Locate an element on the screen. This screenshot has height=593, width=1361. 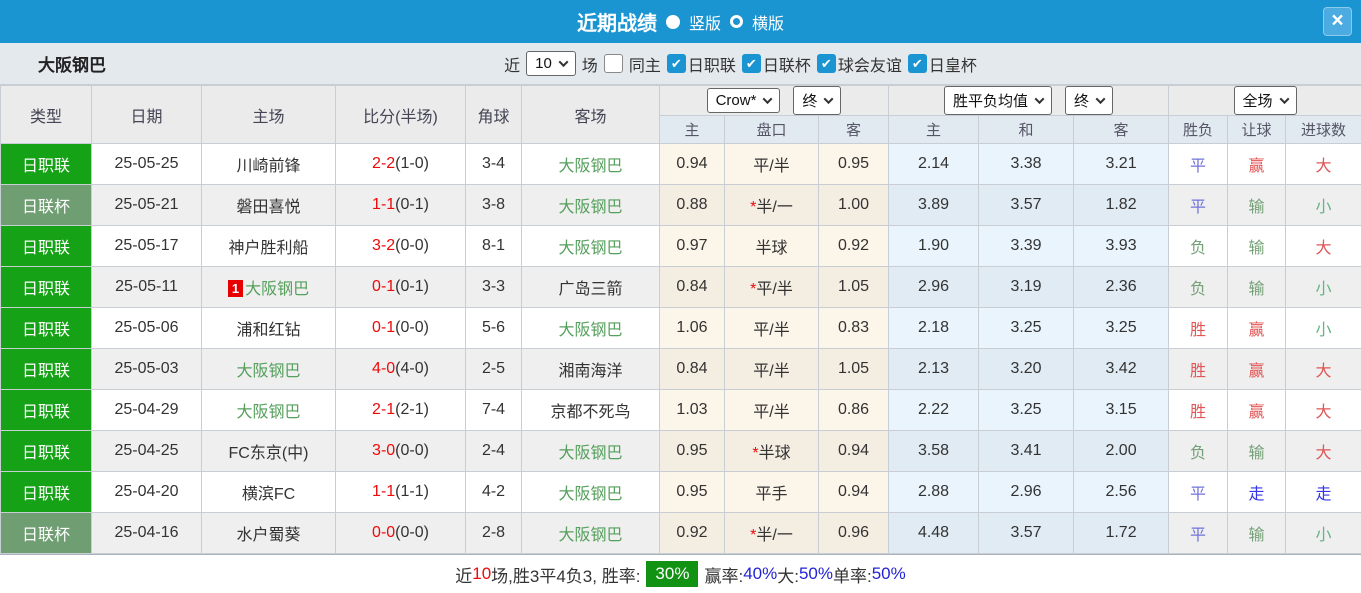
col-avg-lose: 客 is located at coordinates (1121, 129).